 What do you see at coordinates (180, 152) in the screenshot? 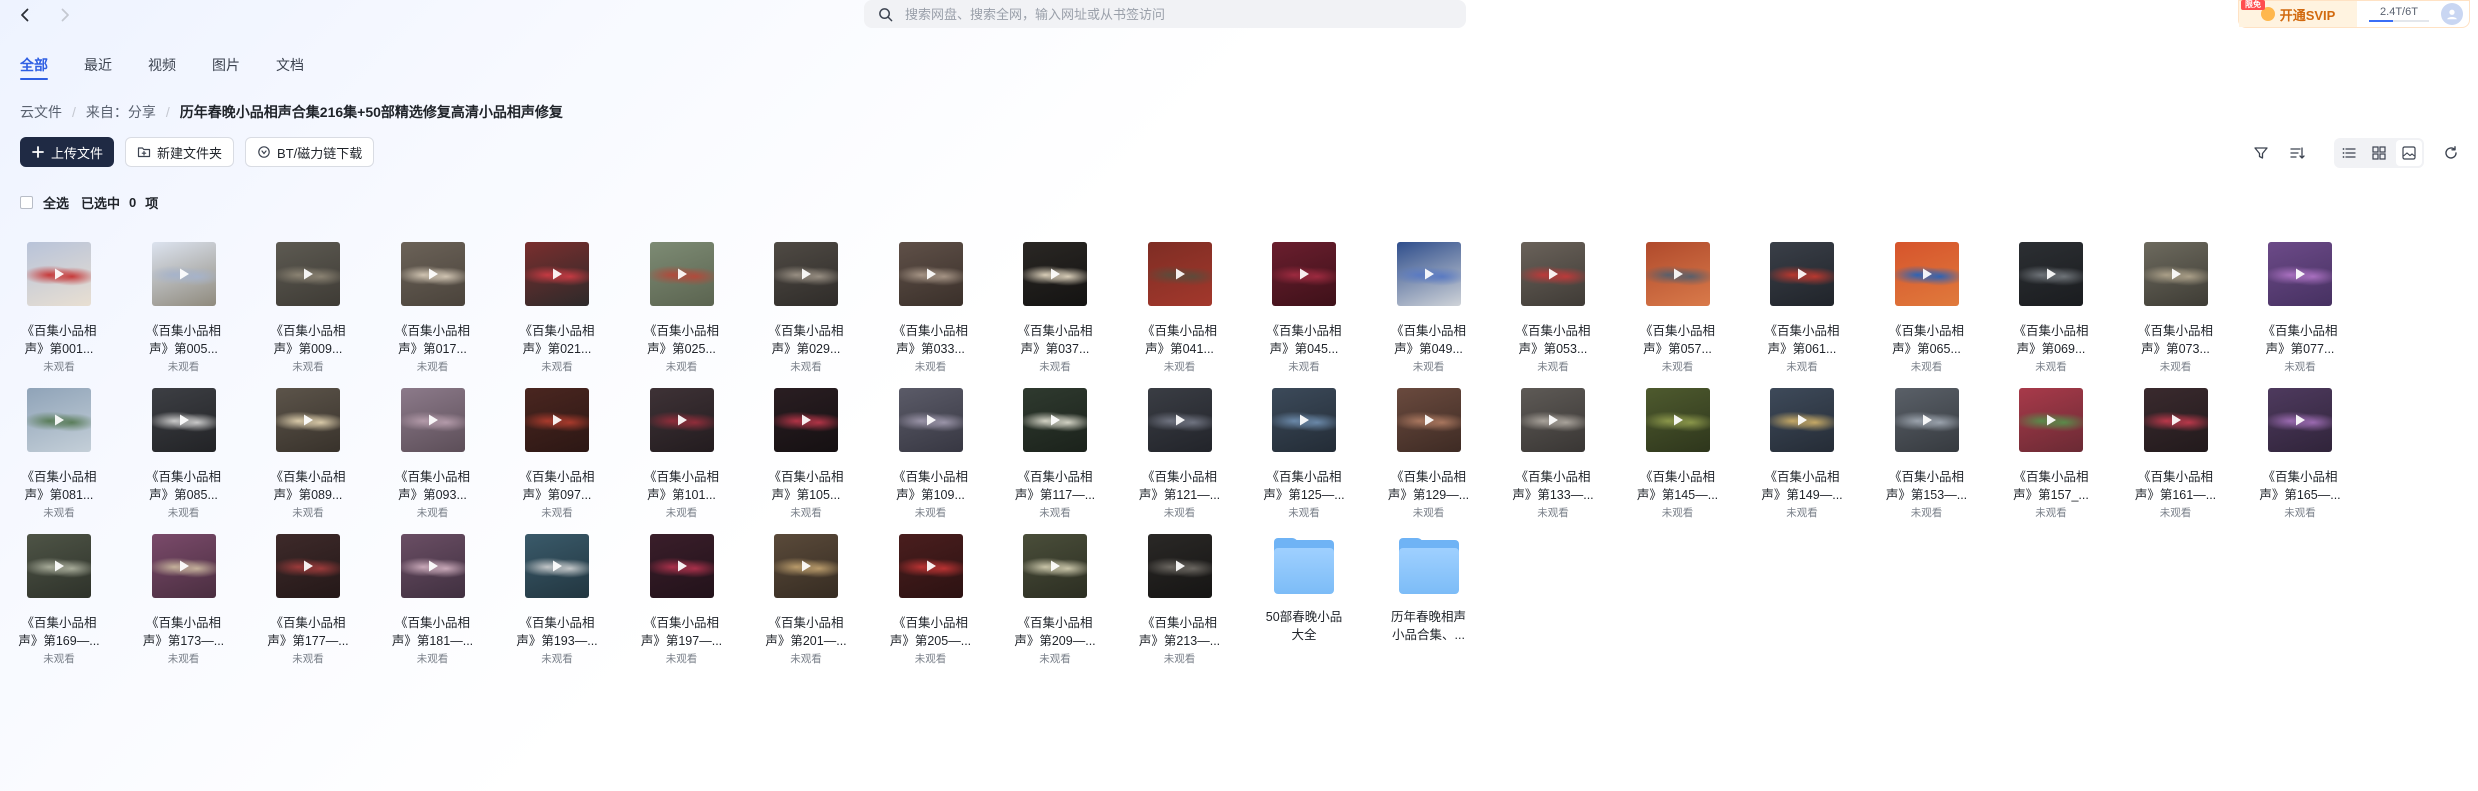
I see `new-folder-button: 新建文件夹` at bounding box center [180, 152].